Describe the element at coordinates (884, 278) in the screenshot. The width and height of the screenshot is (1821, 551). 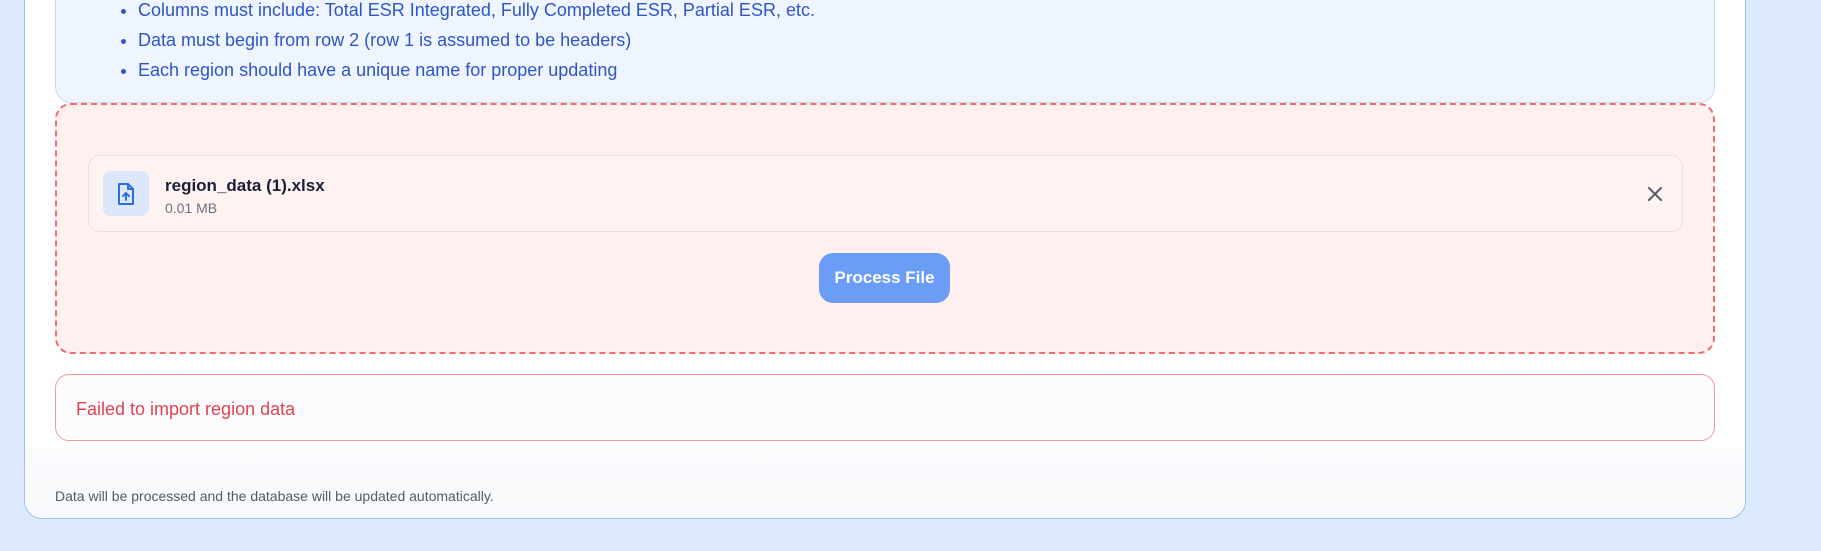
I see `process-file-button: Process File` at that location.